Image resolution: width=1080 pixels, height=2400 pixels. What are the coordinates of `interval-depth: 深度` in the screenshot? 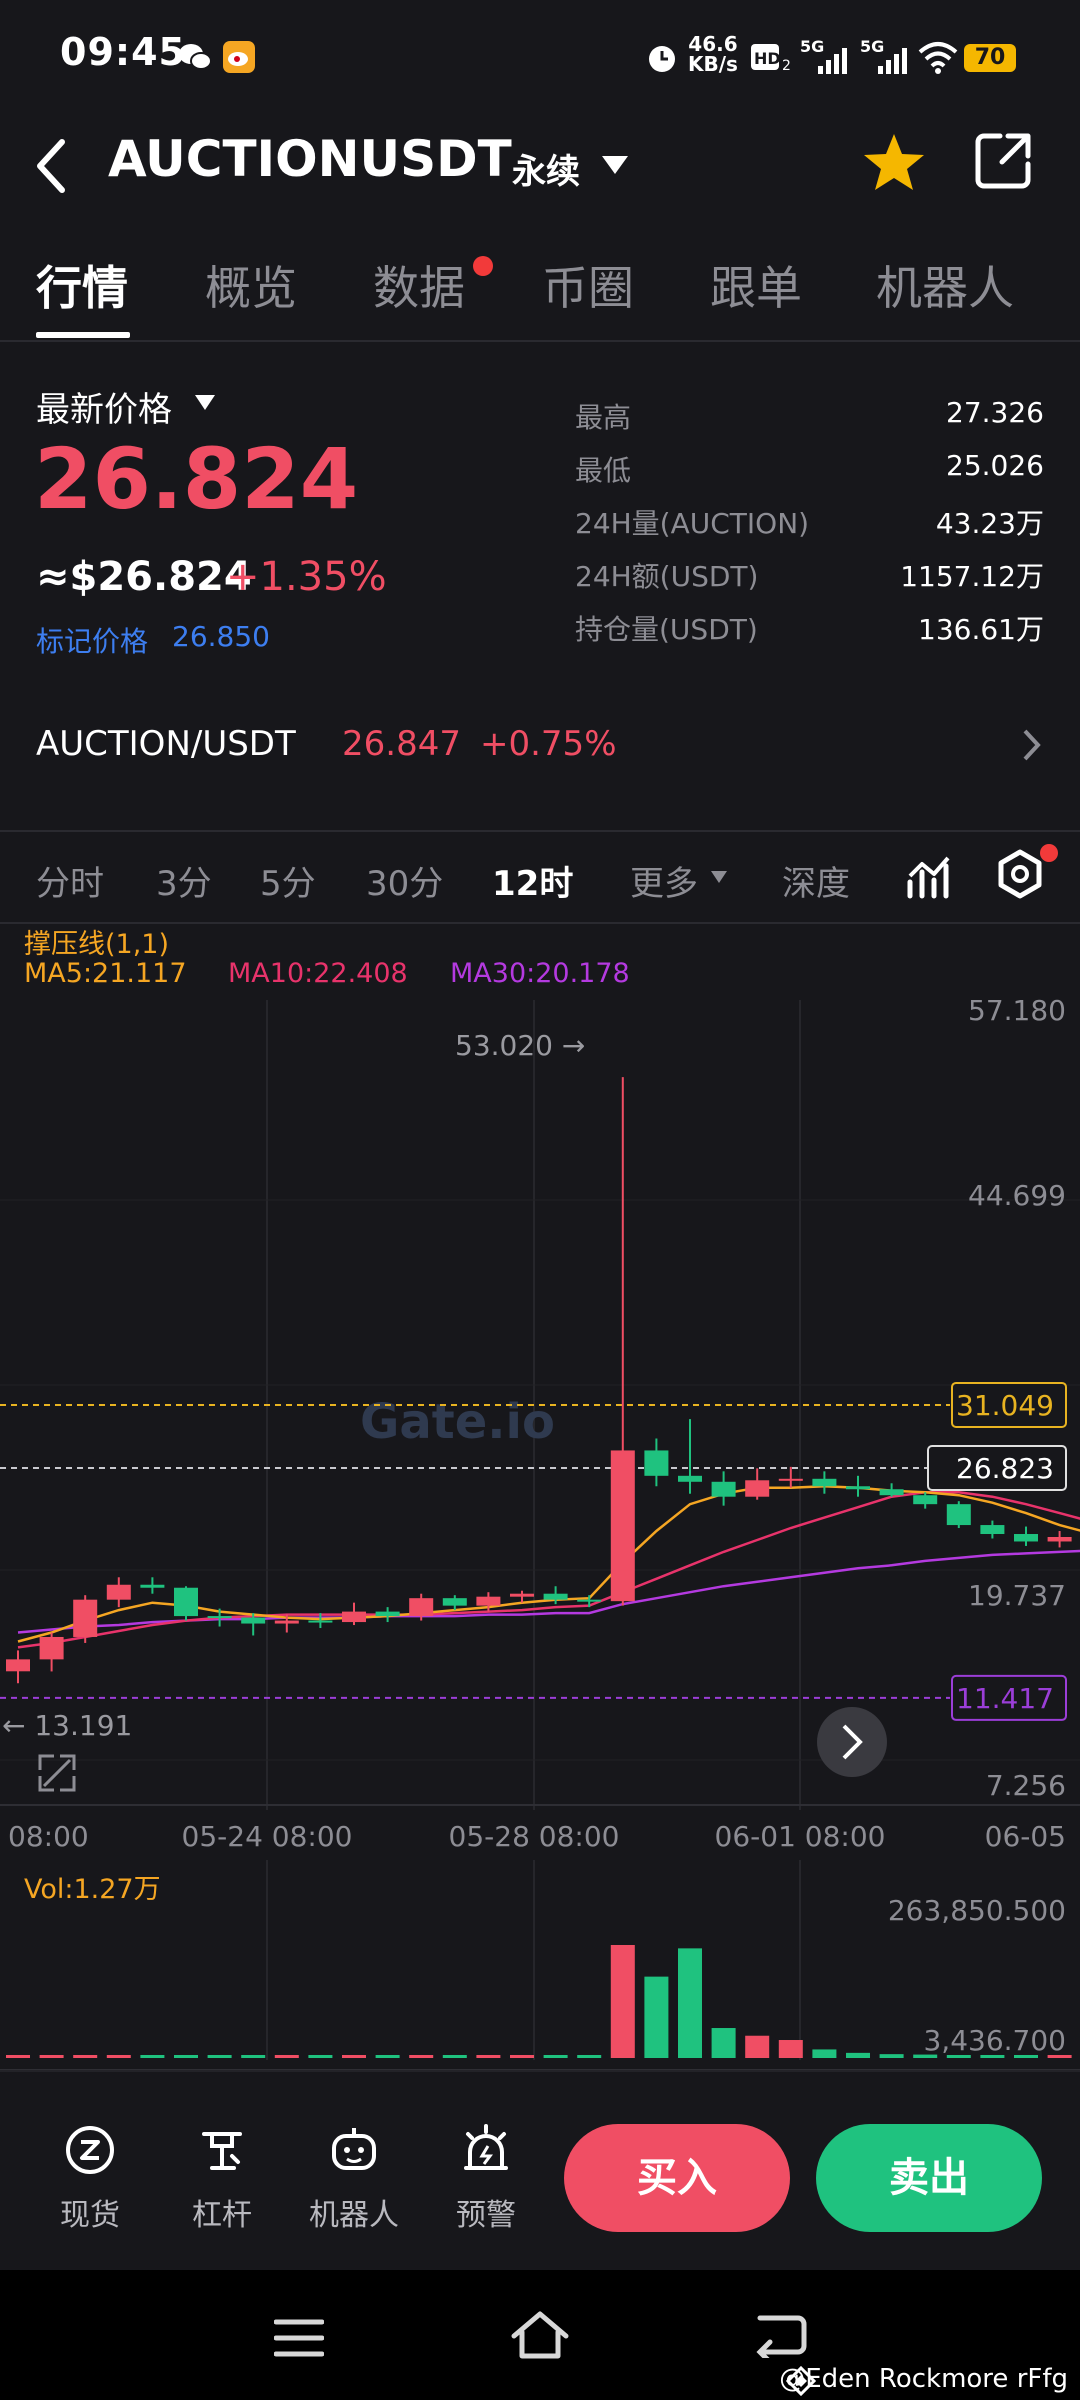 It's located at (816, 880).